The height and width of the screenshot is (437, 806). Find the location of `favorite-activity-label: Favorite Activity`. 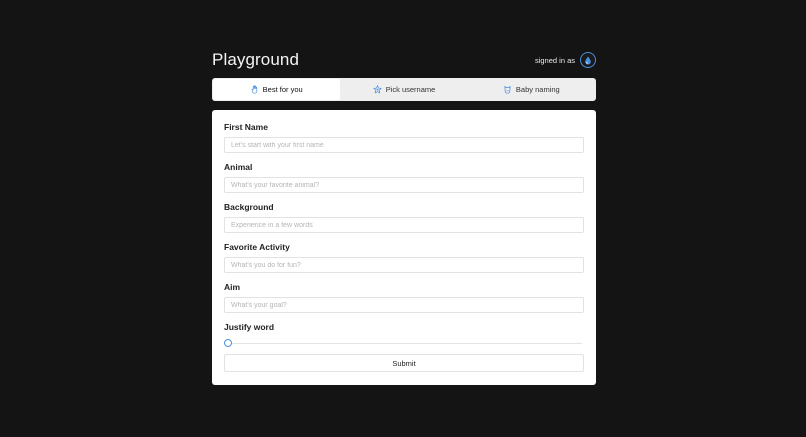

favorite-activity-label: Favorite Activity is located at coordinates (257, 247).